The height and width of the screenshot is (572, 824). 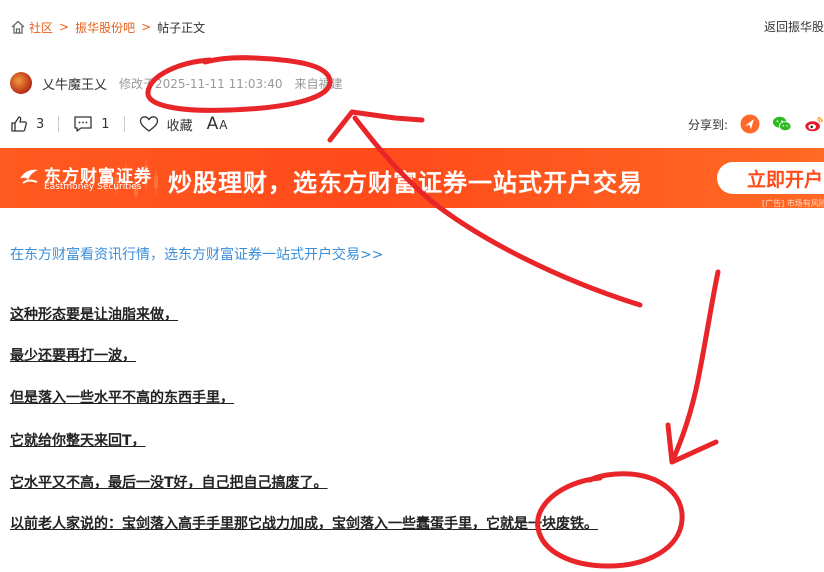 I want to click on eastmoney-logo-icon, so click(x=29, y=176).